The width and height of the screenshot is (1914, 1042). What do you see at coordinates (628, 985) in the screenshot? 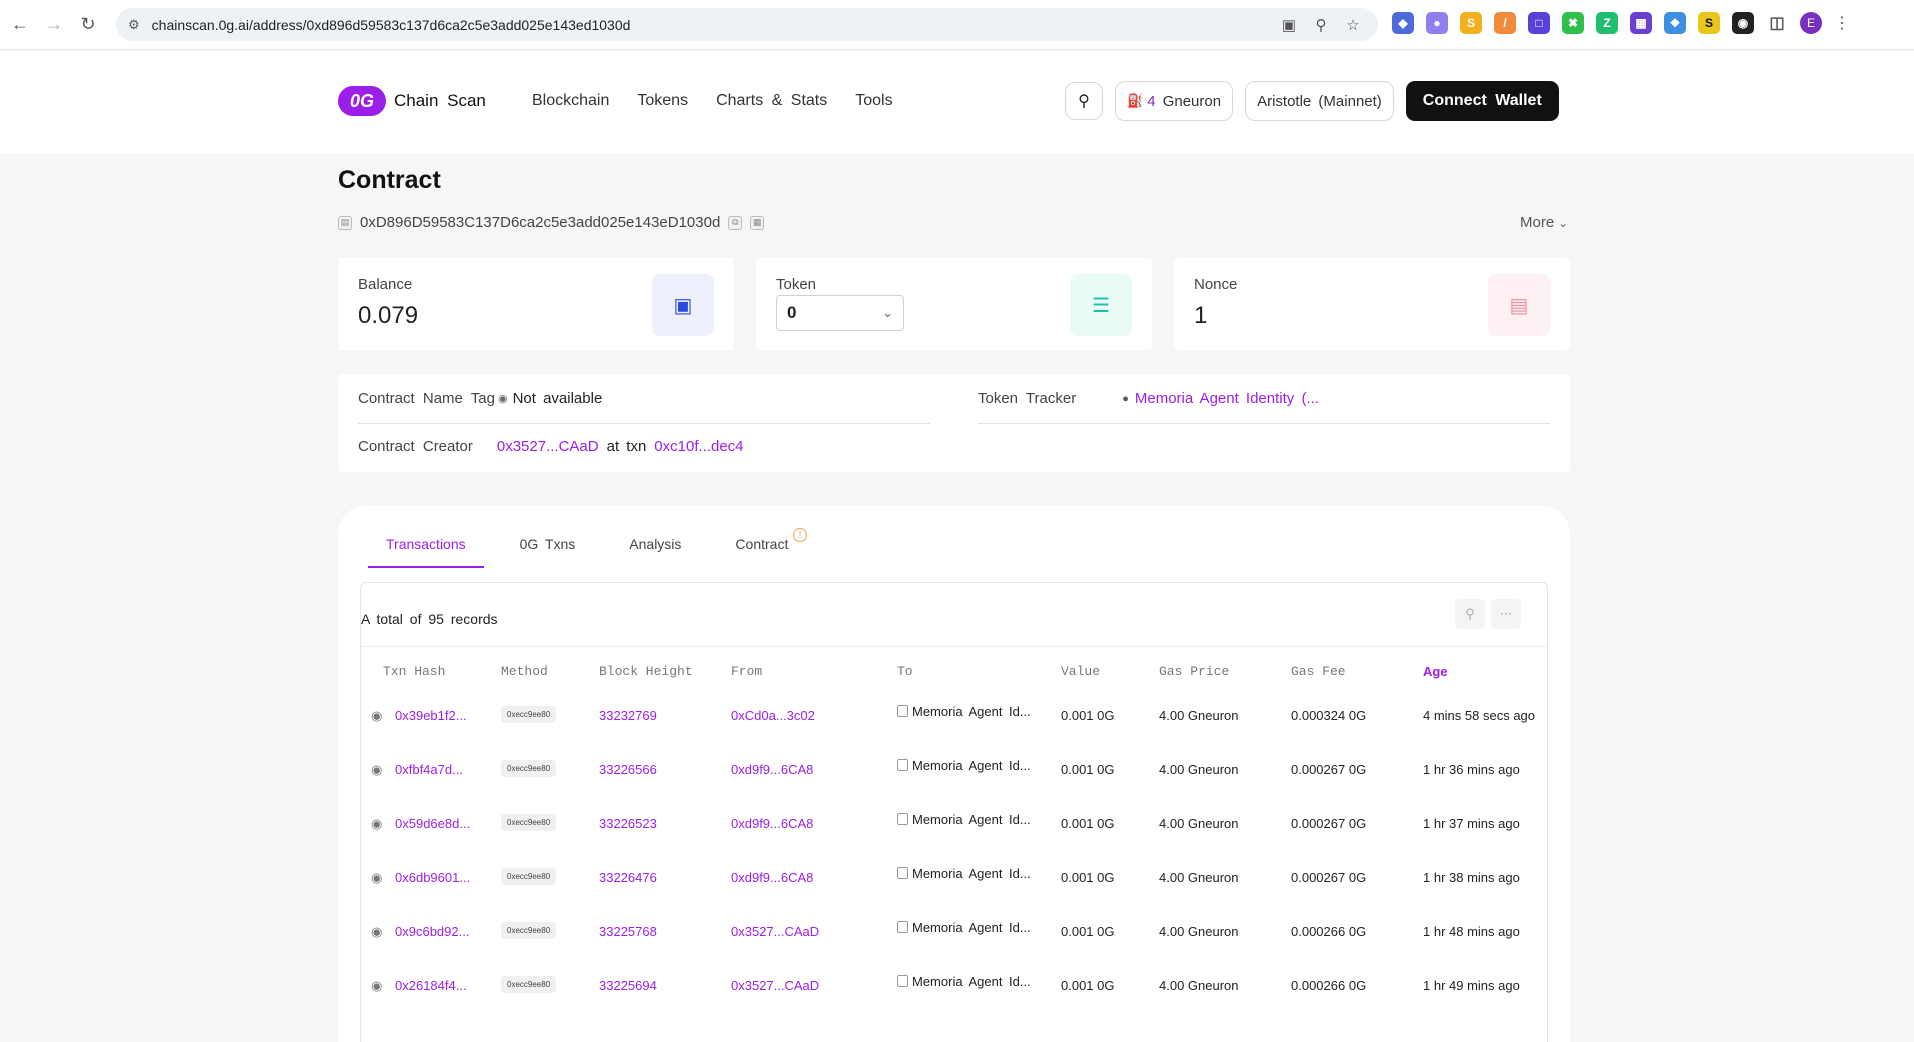
I see `block-link: 33225694` at bounding box center [628, 985].